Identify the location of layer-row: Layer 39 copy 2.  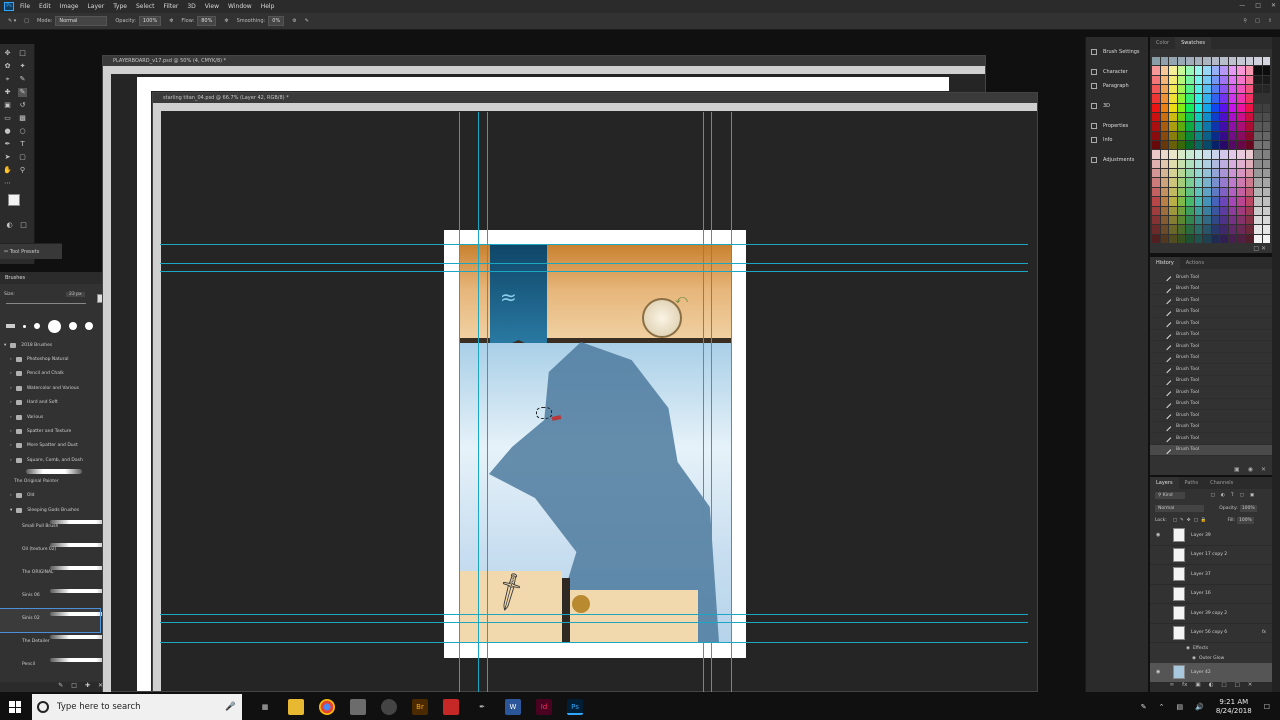
(1211, 614).